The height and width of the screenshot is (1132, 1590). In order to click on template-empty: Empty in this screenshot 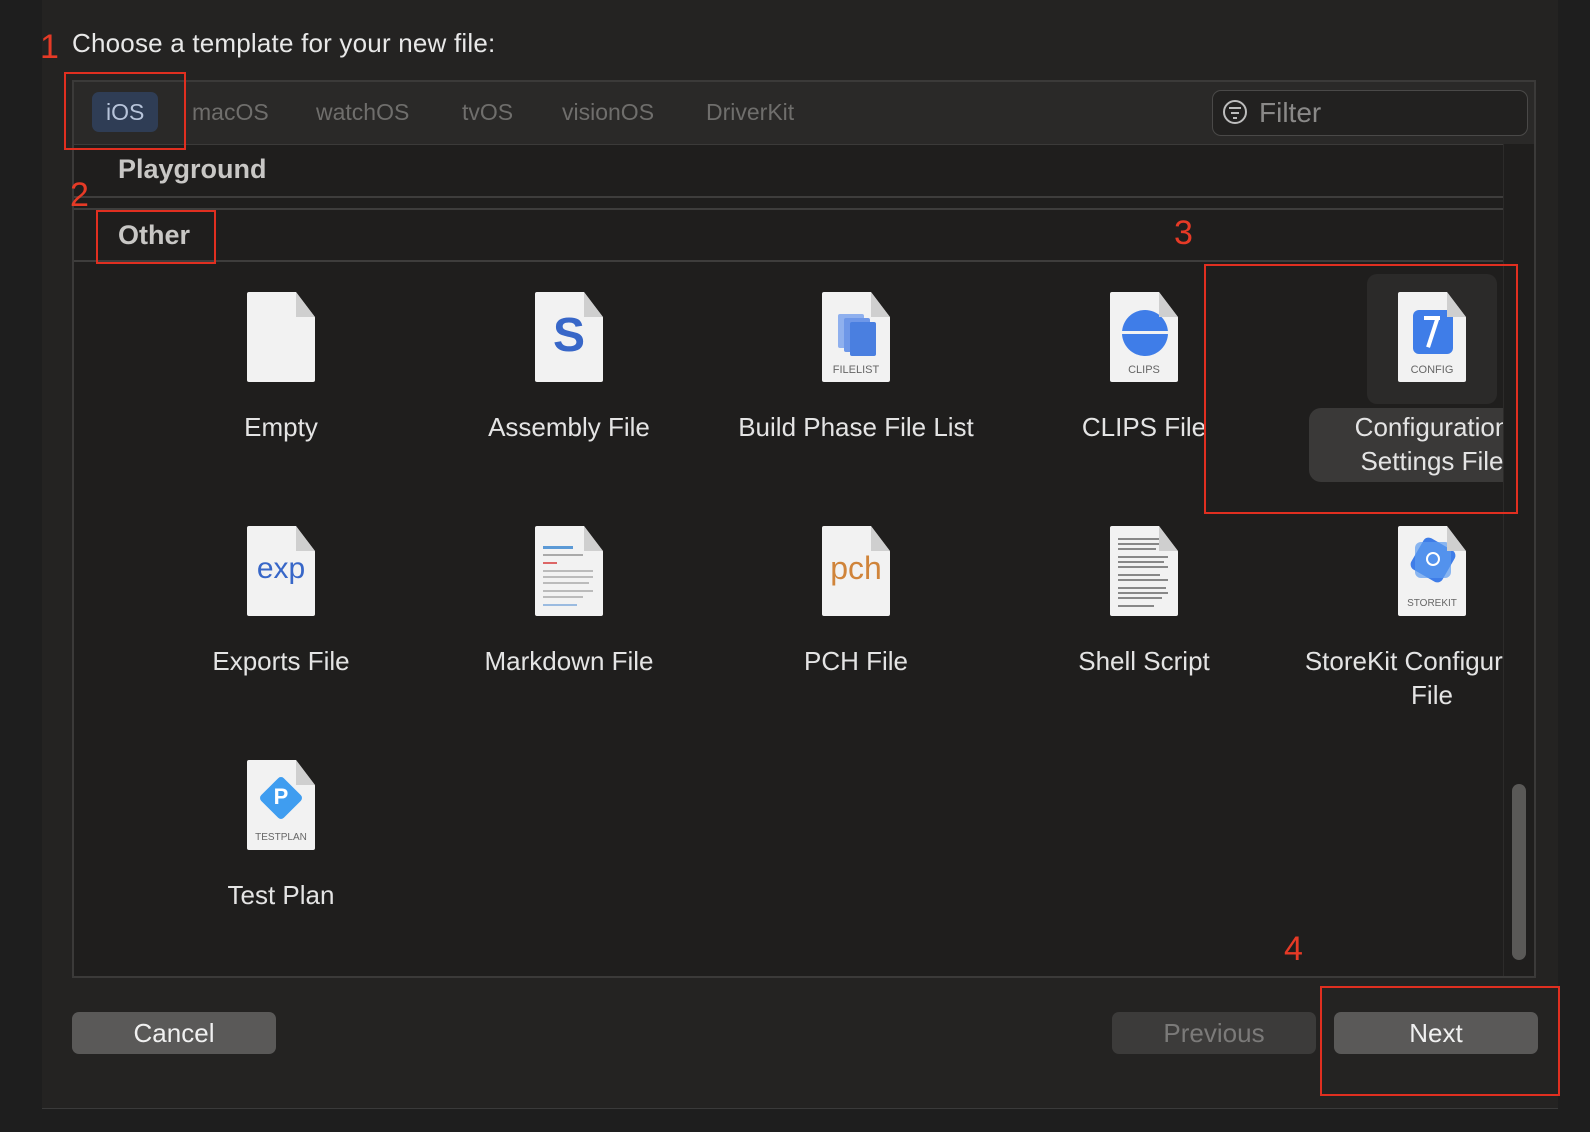, I will do `click(281, 384)`.